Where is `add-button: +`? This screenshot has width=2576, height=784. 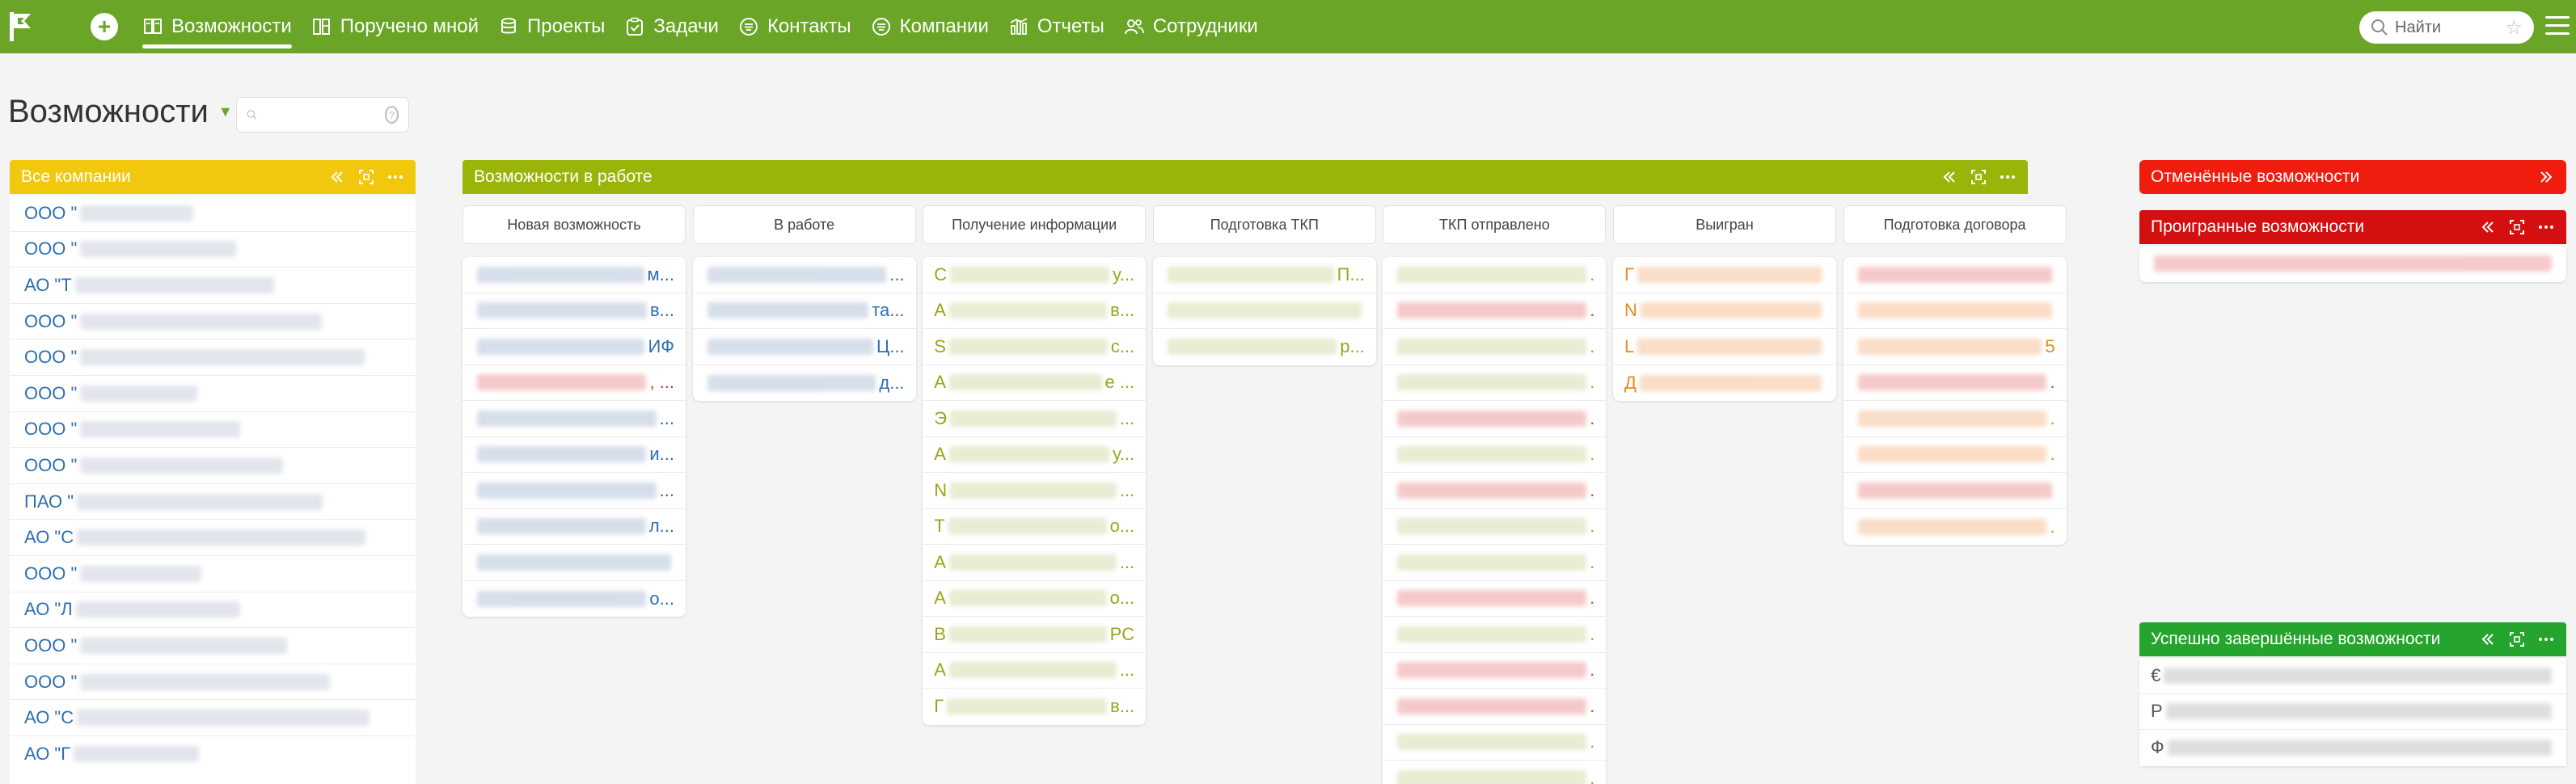 add-button: + is located at coordinates (104, 26).